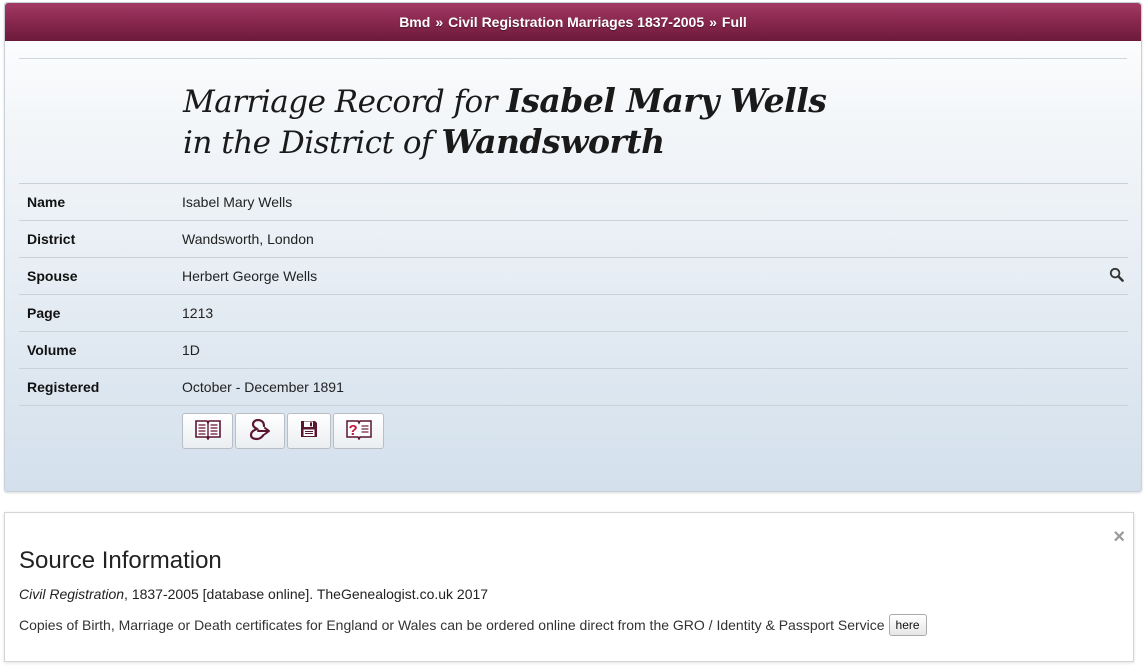  What do you see at coordinates (72, 594) in the screenshot?
I see `citation-title: Civil Registration` at bounding box center [72, 594].